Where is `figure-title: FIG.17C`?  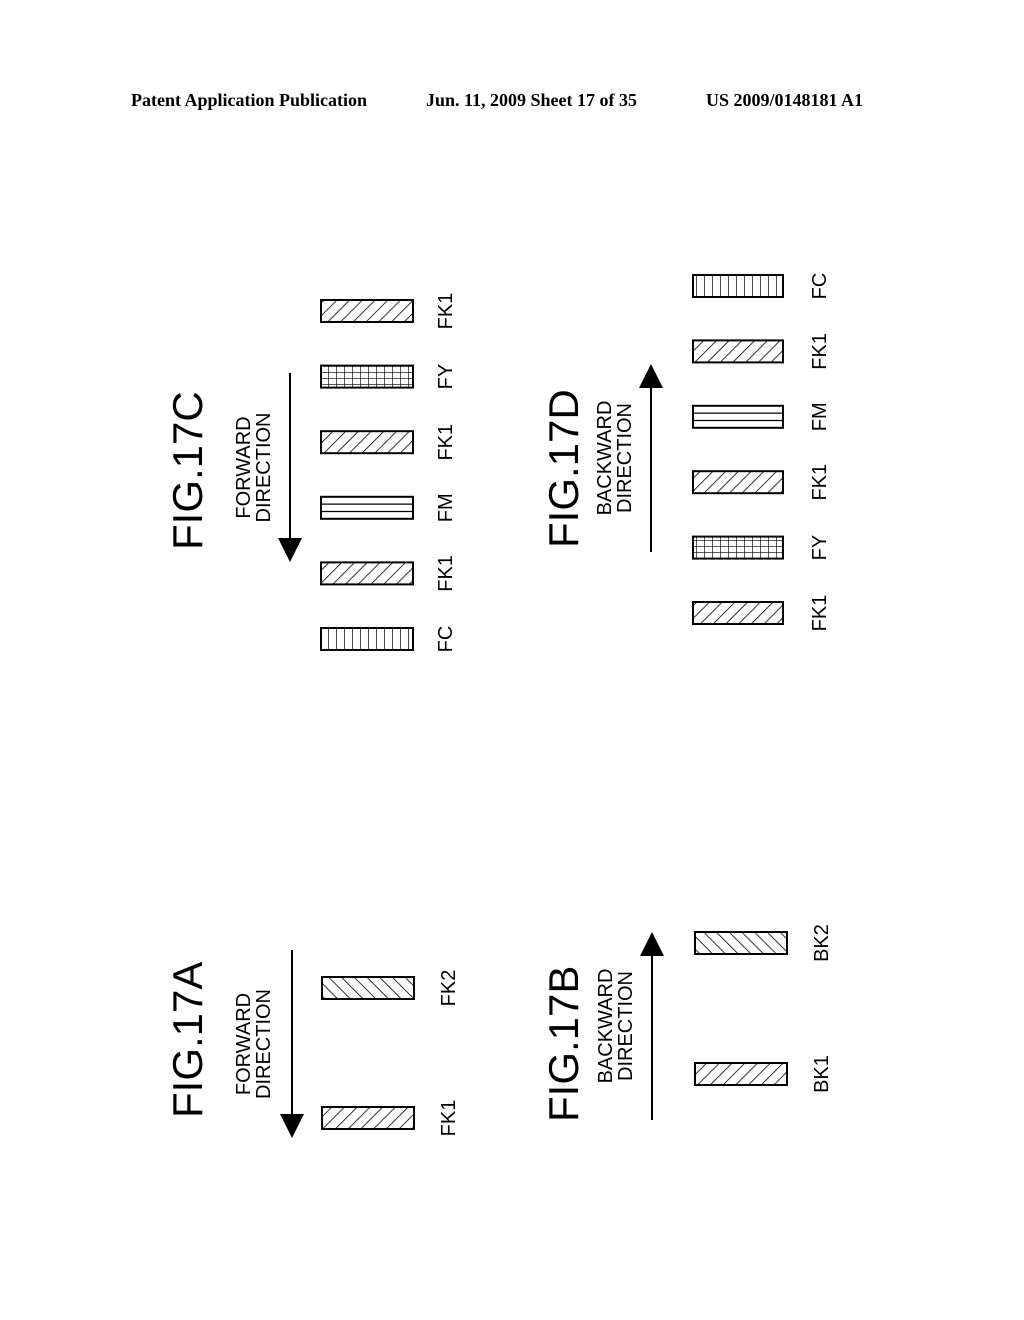
figure-title: FIG.17C is located at coordinates (187, 470).